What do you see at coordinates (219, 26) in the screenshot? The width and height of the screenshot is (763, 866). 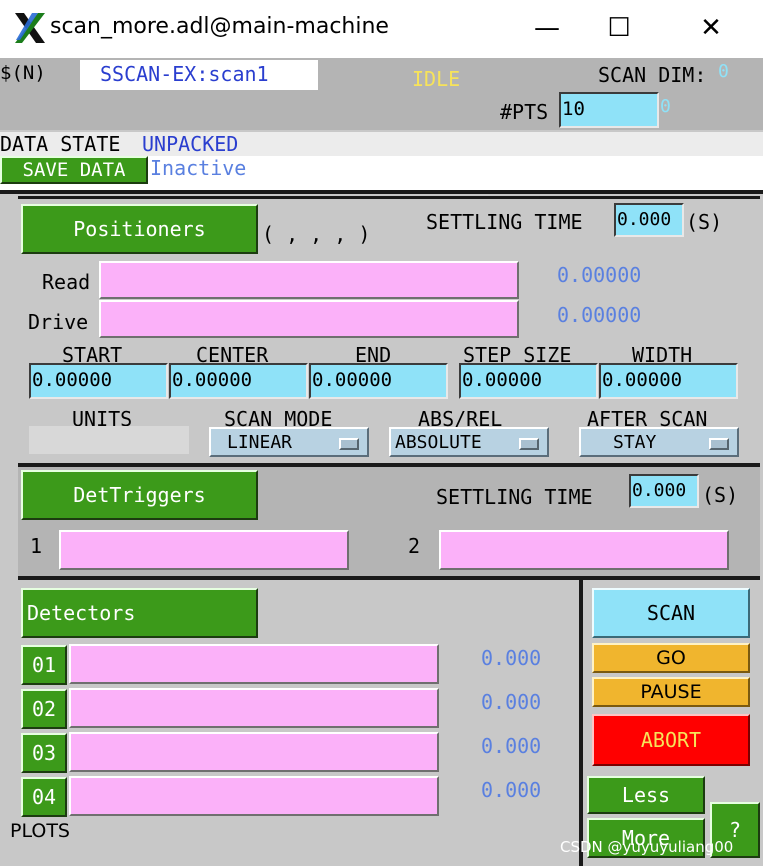 I see `window-title: scan_more.adl@main-machine` at bounding box center [219, 26].